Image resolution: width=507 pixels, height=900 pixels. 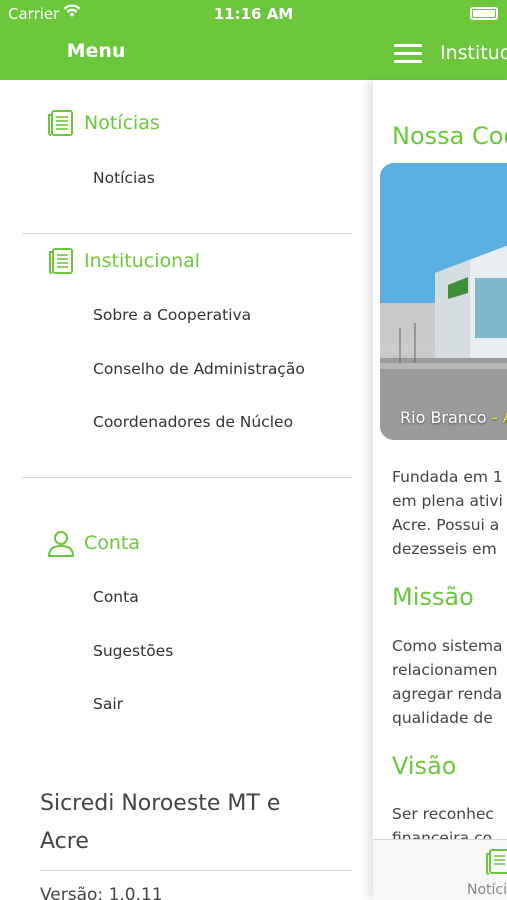 I want to click on text-line: Como sistema, so click(x=447, y=646).